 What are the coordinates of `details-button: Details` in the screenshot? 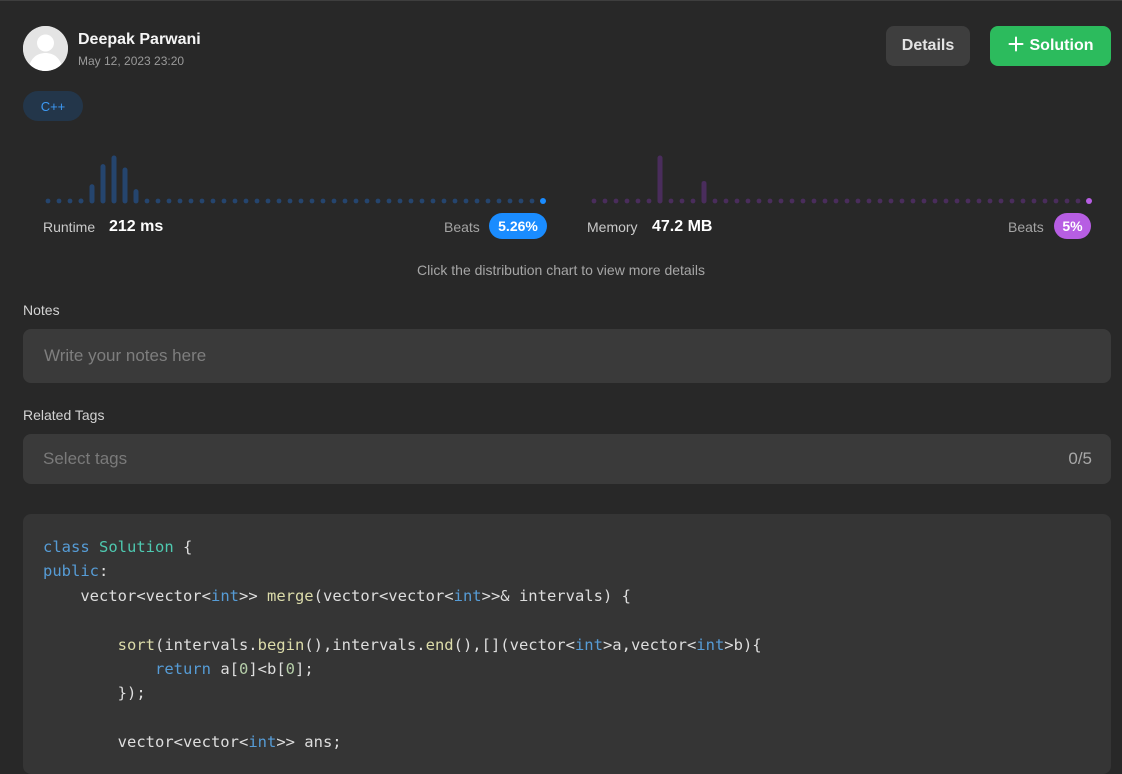 It's located at (928, 46).